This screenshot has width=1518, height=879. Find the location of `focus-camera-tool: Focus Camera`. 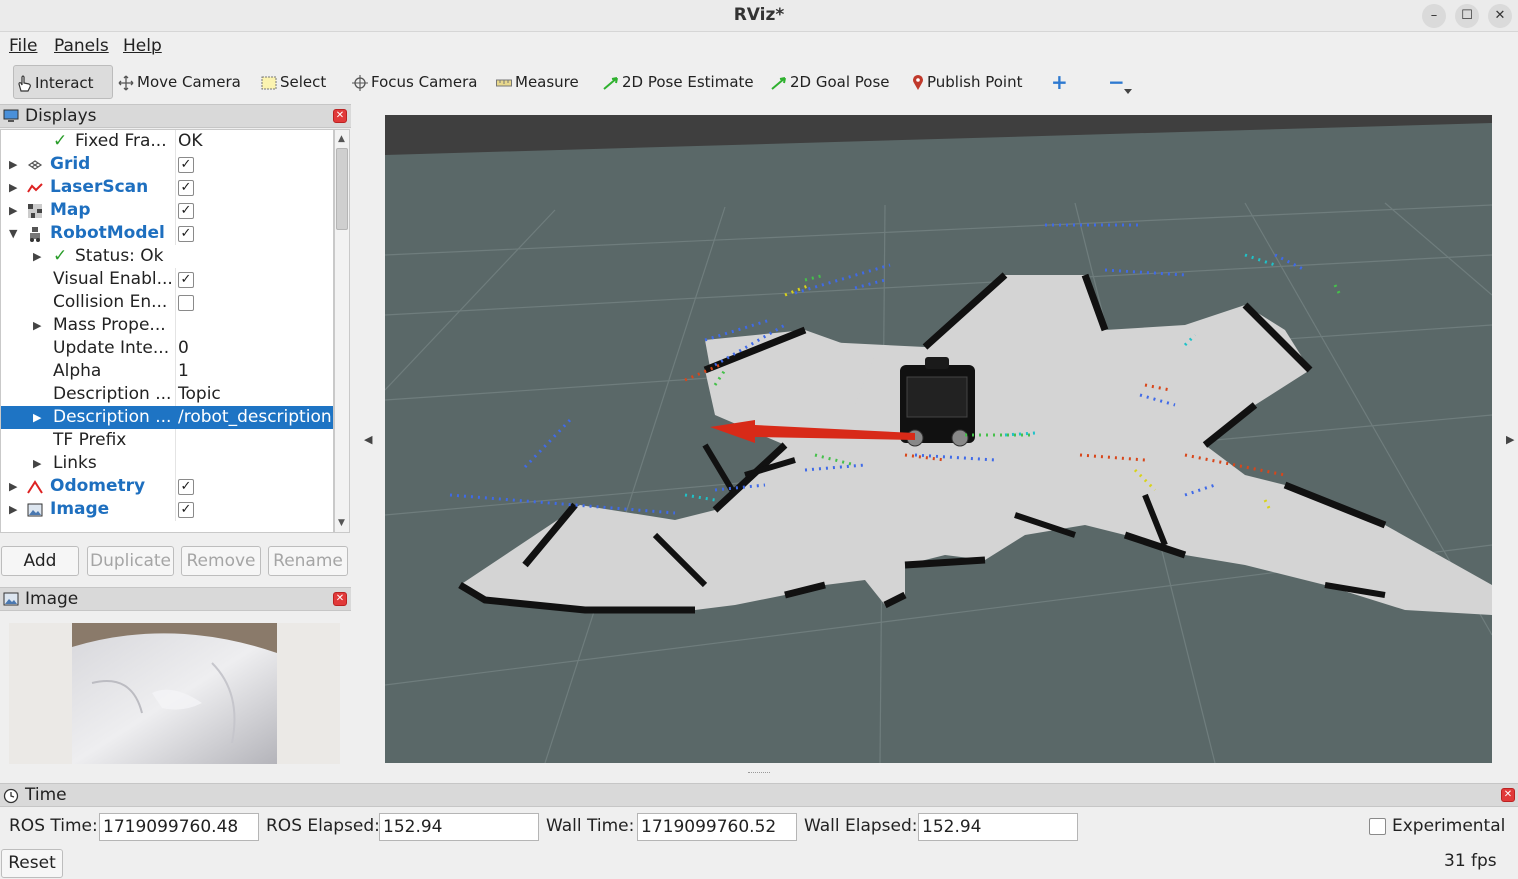

focus-camera-tool: Focus Camera is located at coordinates (414, 82).